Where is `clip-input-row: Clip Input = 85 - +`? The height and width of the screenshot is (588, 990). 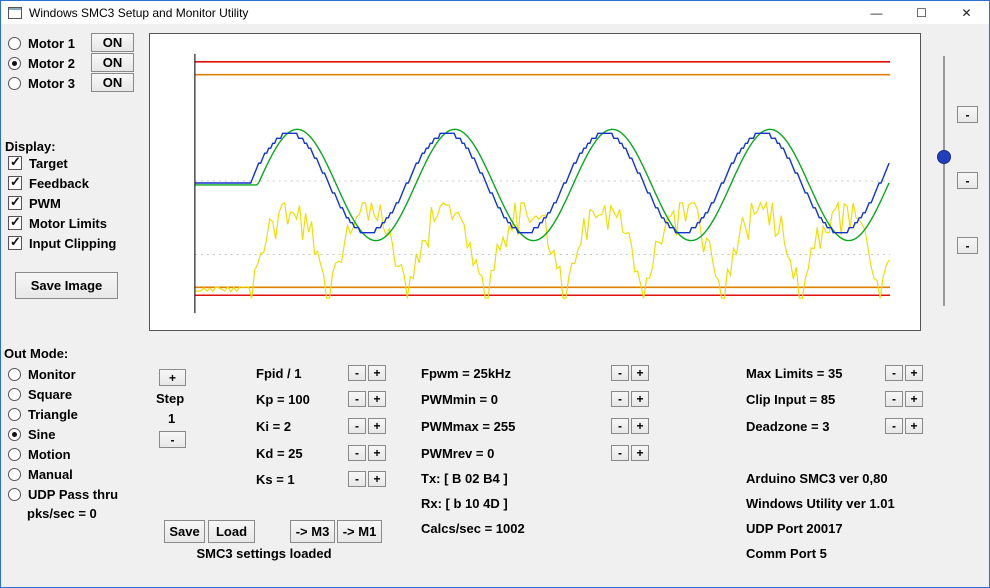 clip-input-row: Clip Input = 85 - + is located at coordinates (834, 399).